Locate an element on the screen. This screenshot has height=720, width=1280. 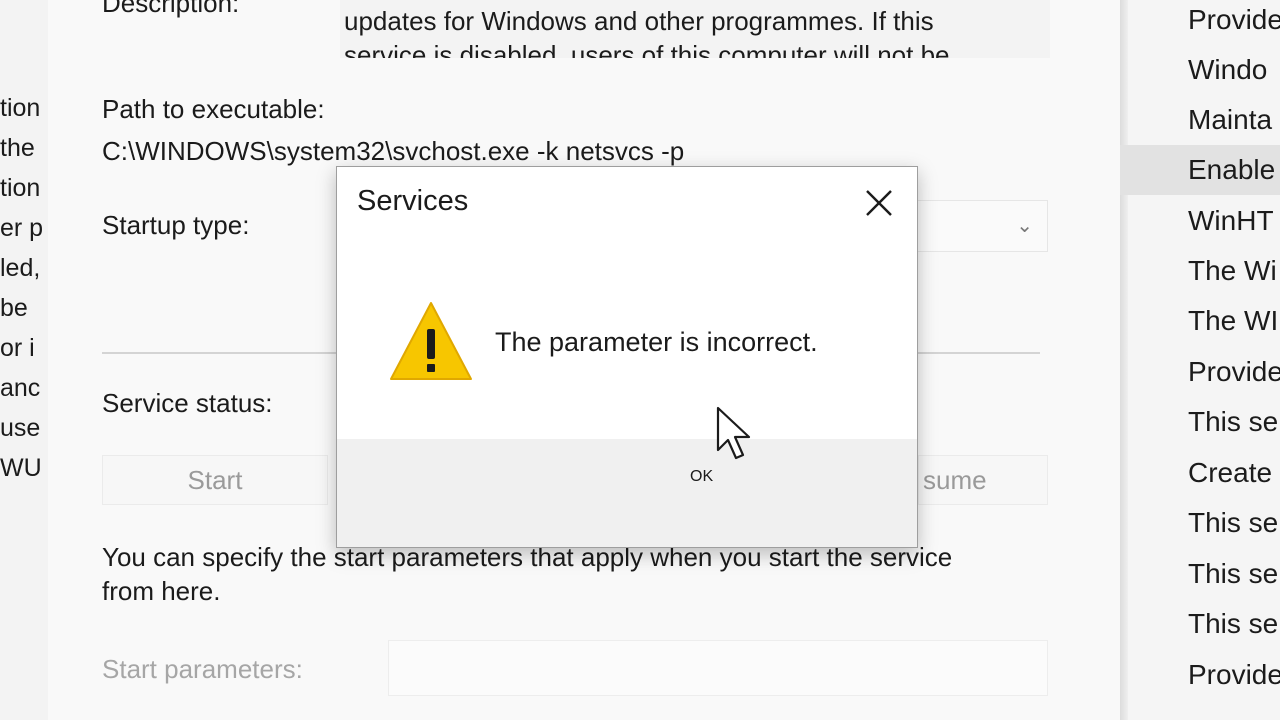
service-list-item: Mainta is located at coordinates (1200, 120).